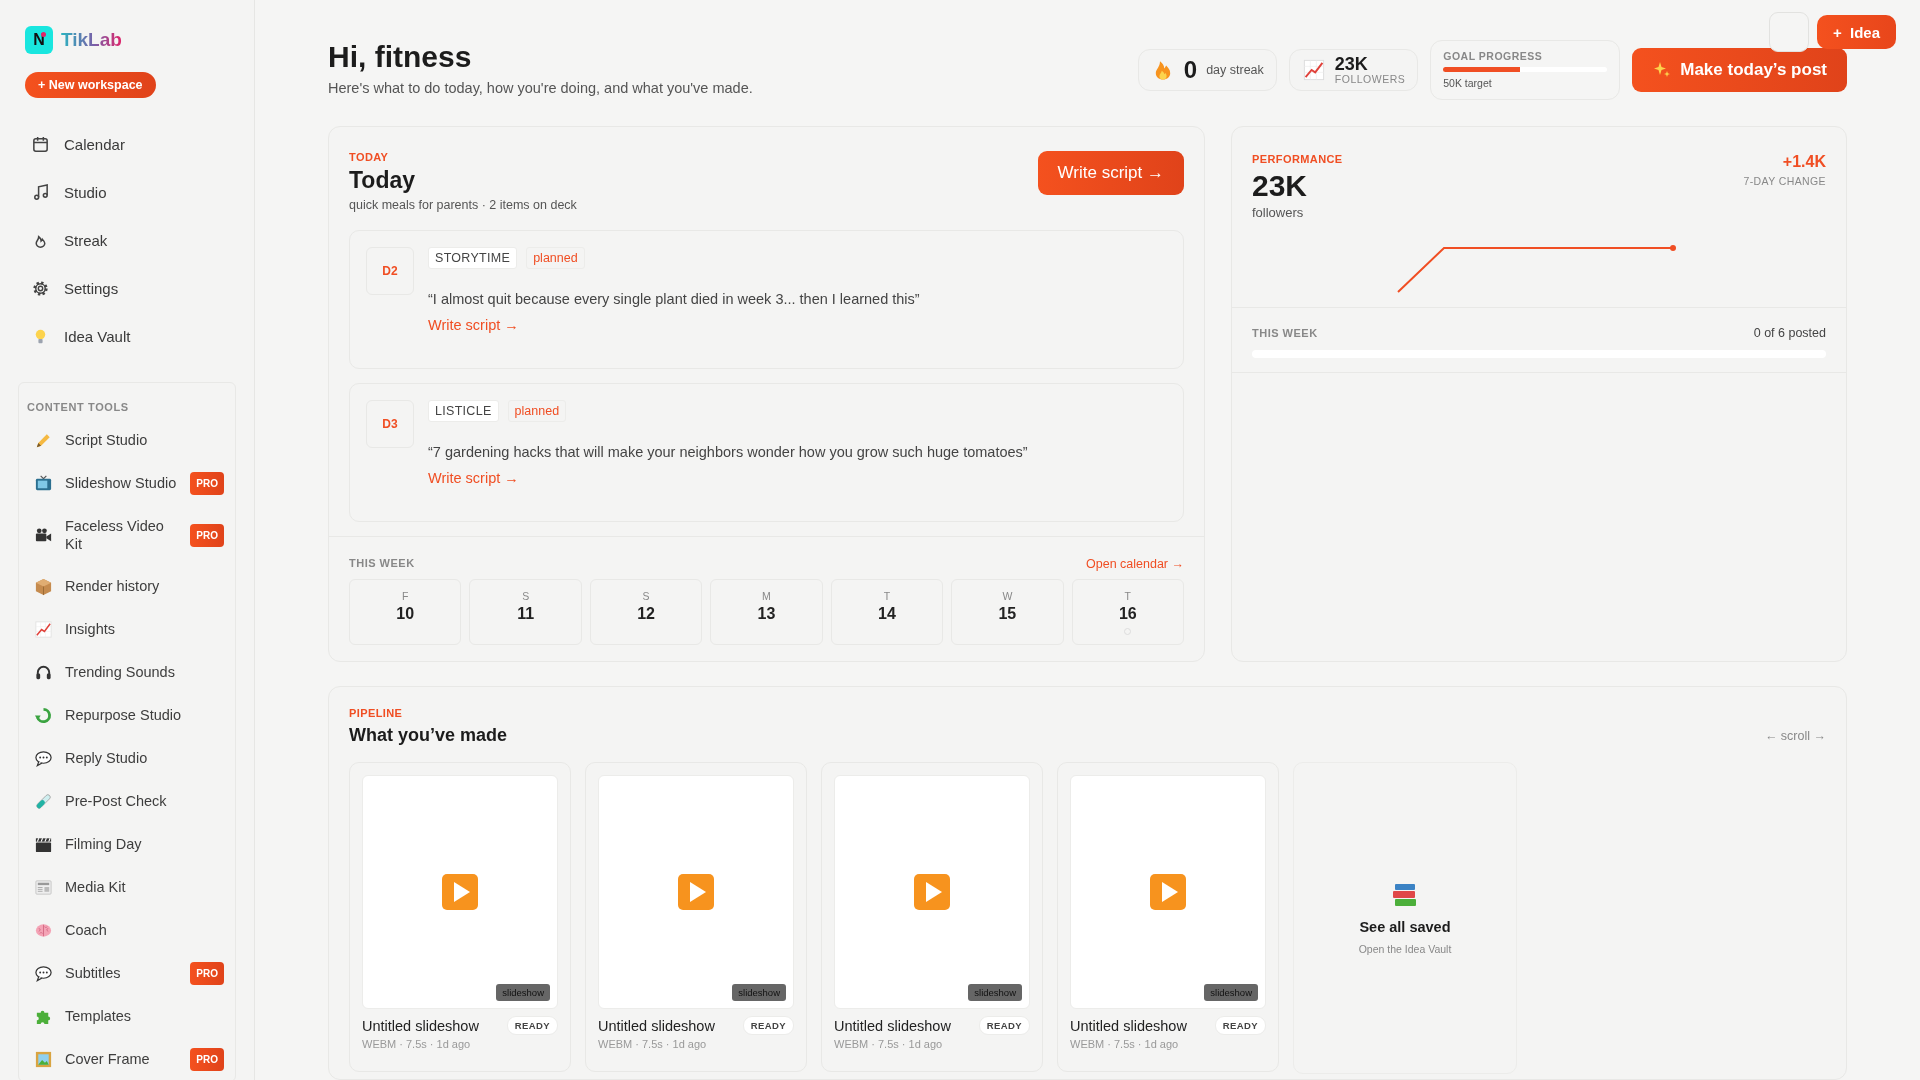  Describe the element at coordinates (400, 57) in the screenshot. I see `greeting: Hi, fitness` at that location.